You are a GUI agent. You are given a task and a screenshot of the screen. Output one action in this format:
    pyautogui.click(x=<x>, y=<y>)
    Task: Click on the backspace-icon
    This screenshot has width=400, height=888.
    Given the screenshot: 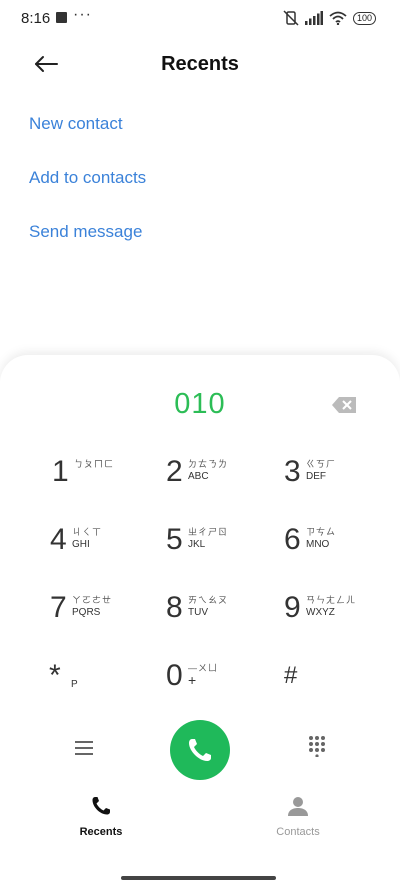 What is the action you would take?
    pyautogui.click(x=344, y=405)
    